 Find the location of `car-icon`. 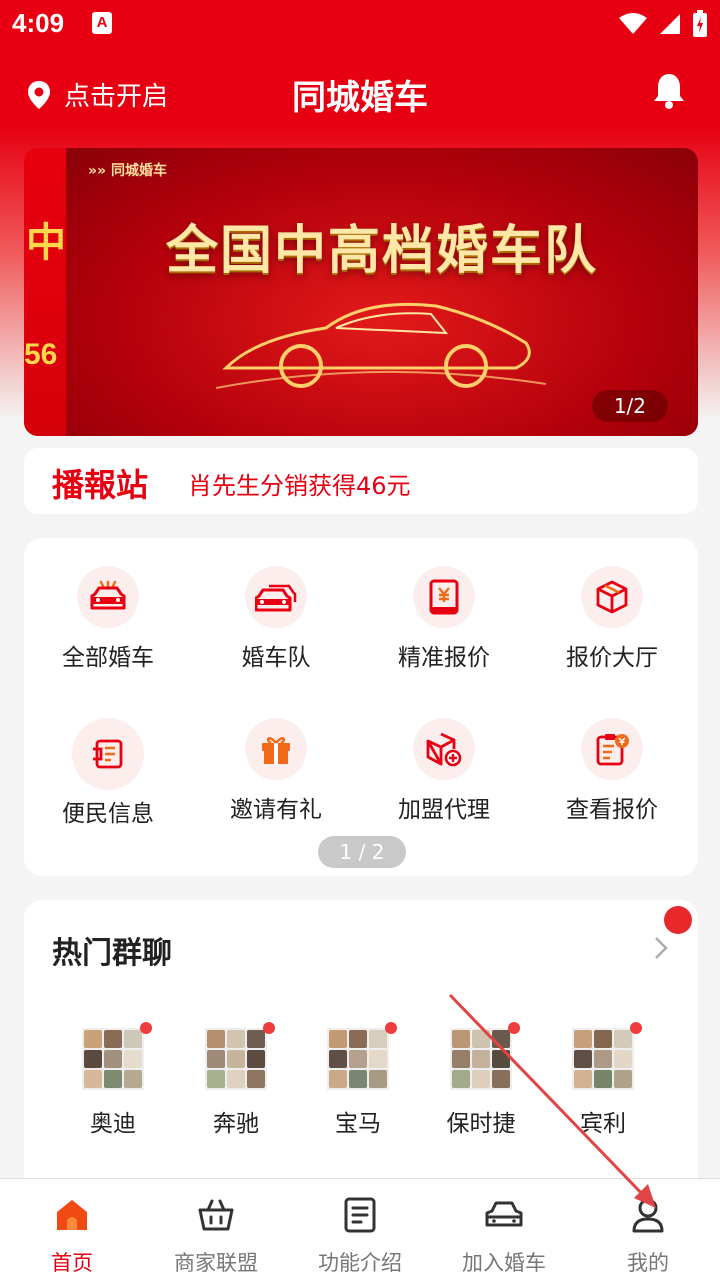

car-icon is located at coordinates (504, 1215).